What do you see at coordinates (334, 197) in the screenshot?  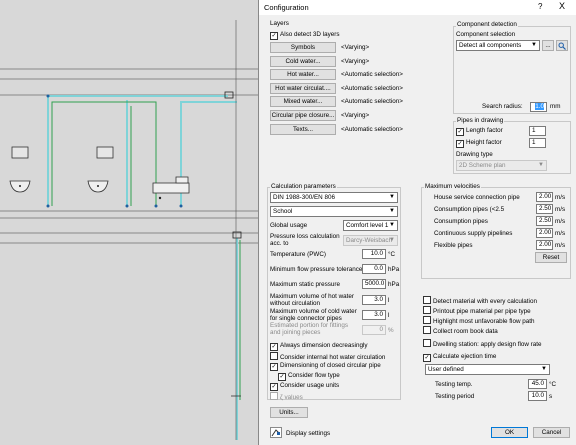 I see `standard-select: DIN 1988-300/EN 806 ▼` at bounding box center [334, 197].